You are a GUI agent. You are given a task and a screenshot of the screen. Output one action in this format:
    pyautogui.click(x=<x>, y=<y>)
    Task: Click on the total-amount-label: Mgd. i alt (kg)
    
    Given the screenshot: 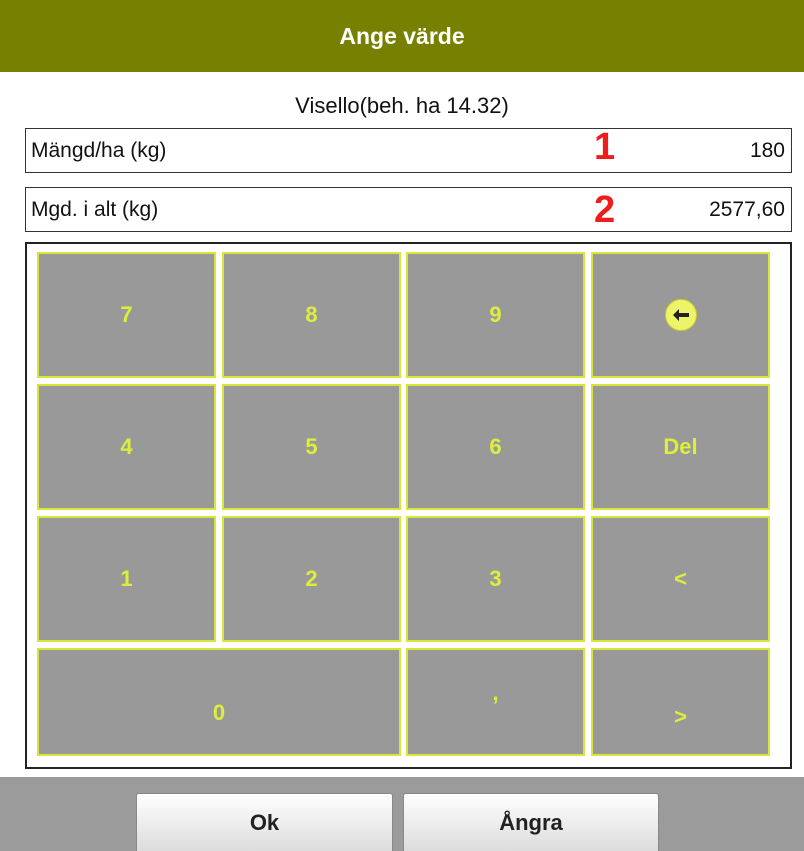 What is the action you would take?
    pyautogui.click(x=95, y=209)
    